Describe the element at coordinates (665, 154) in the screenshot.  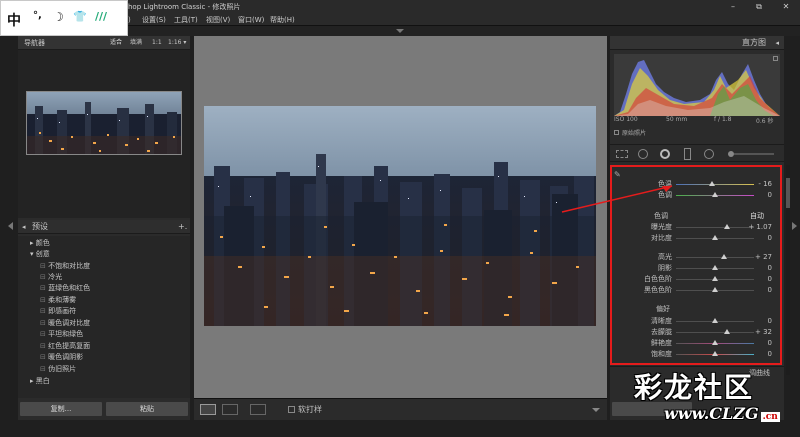
I see `red-eye-icon` at that location.